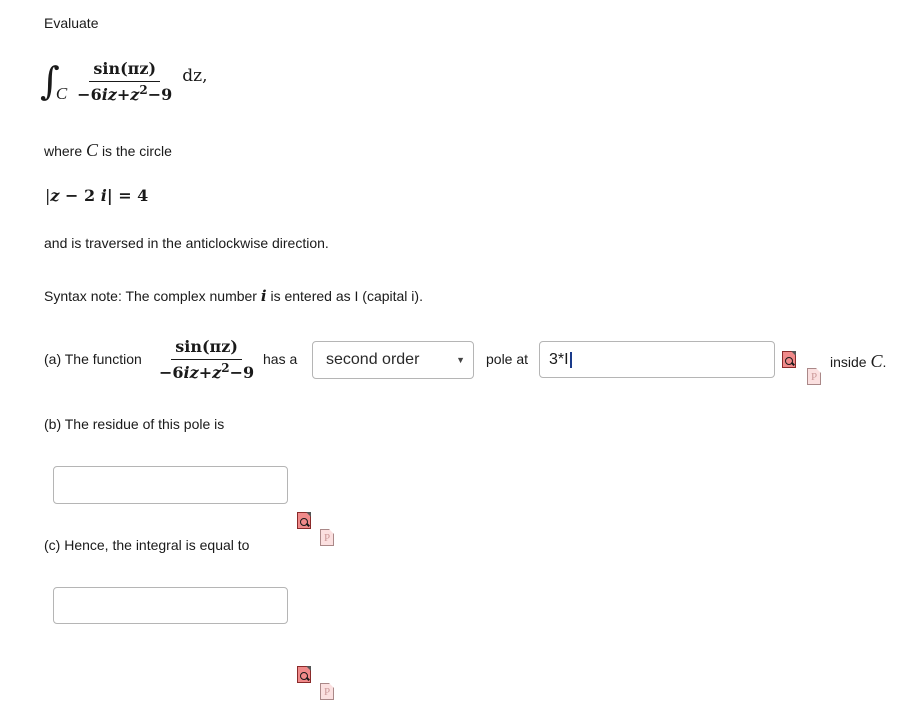 The image size is (921, 701). I want to click on differential: dz,, so click(195, 76).